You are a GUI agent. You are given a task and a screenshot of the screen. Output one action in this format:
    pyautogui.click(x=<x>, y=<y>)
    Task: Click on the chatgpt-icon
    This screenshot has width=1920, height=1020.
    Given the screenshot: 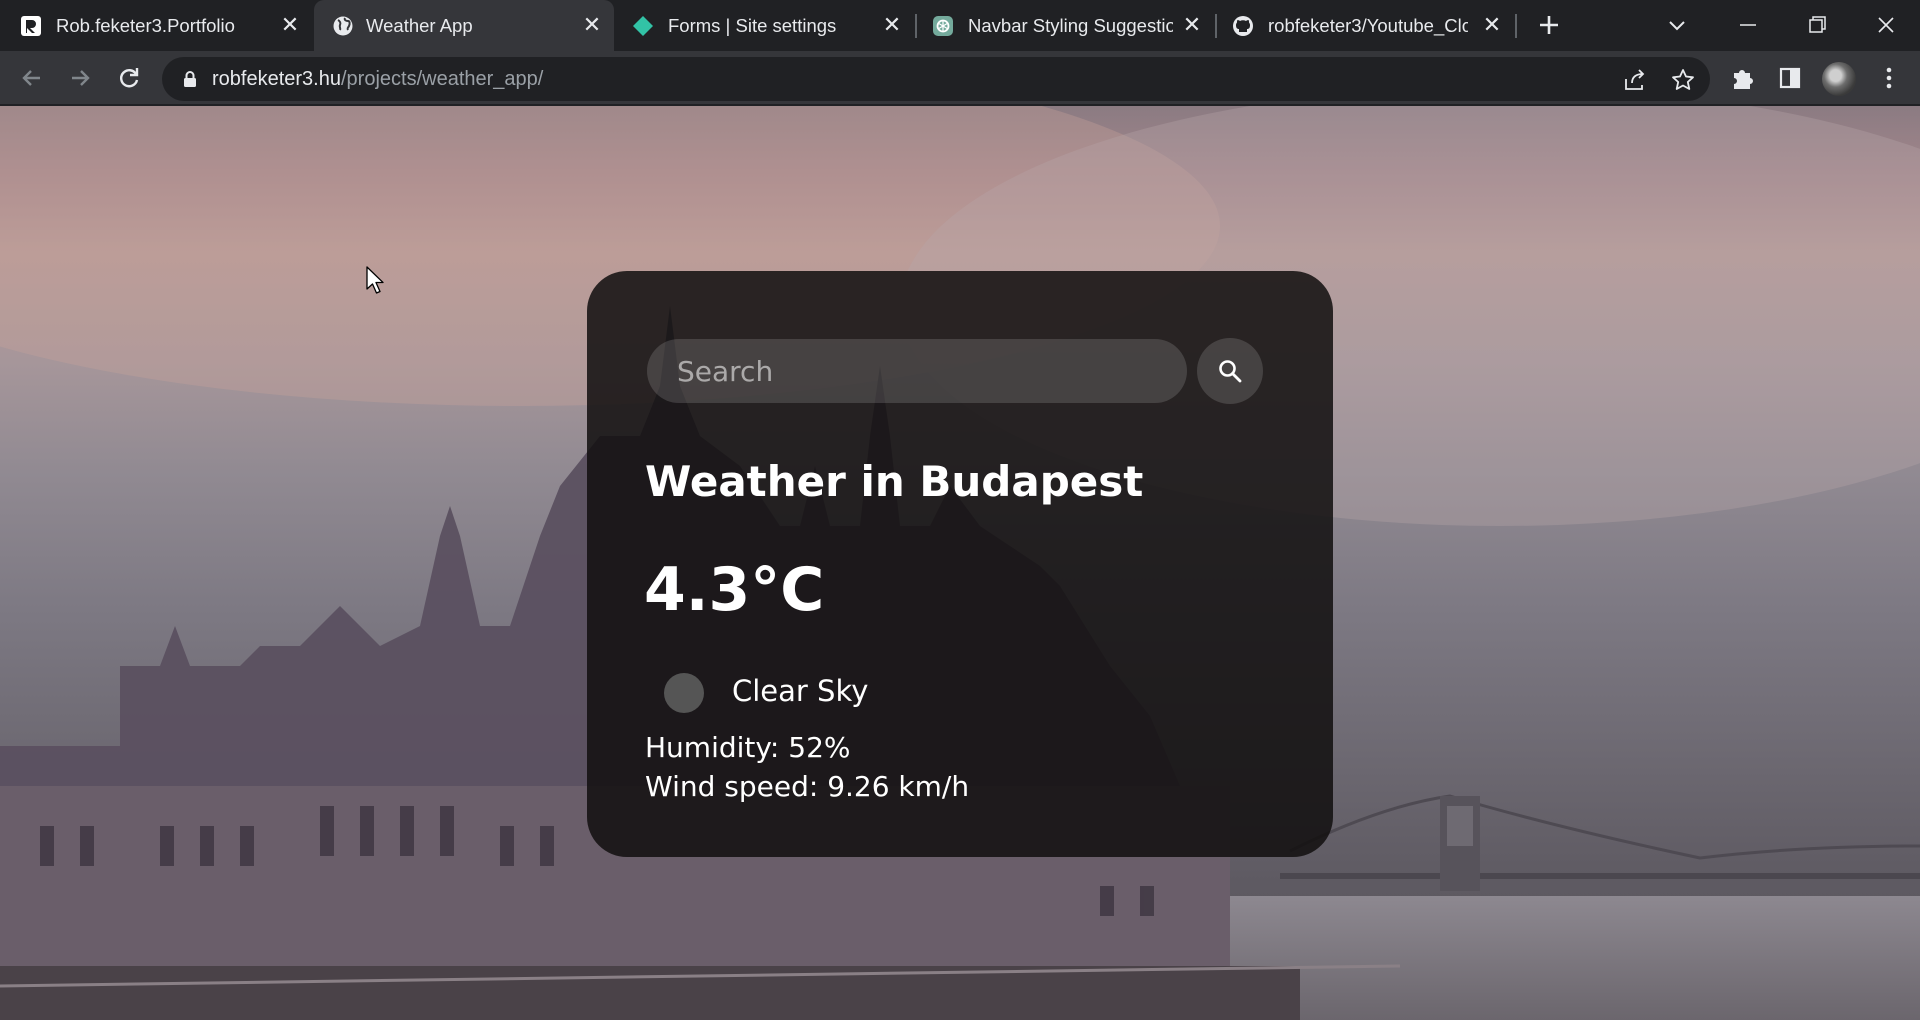 What is the action you would take?
    pyautogui.click(x=943, y=26)
    